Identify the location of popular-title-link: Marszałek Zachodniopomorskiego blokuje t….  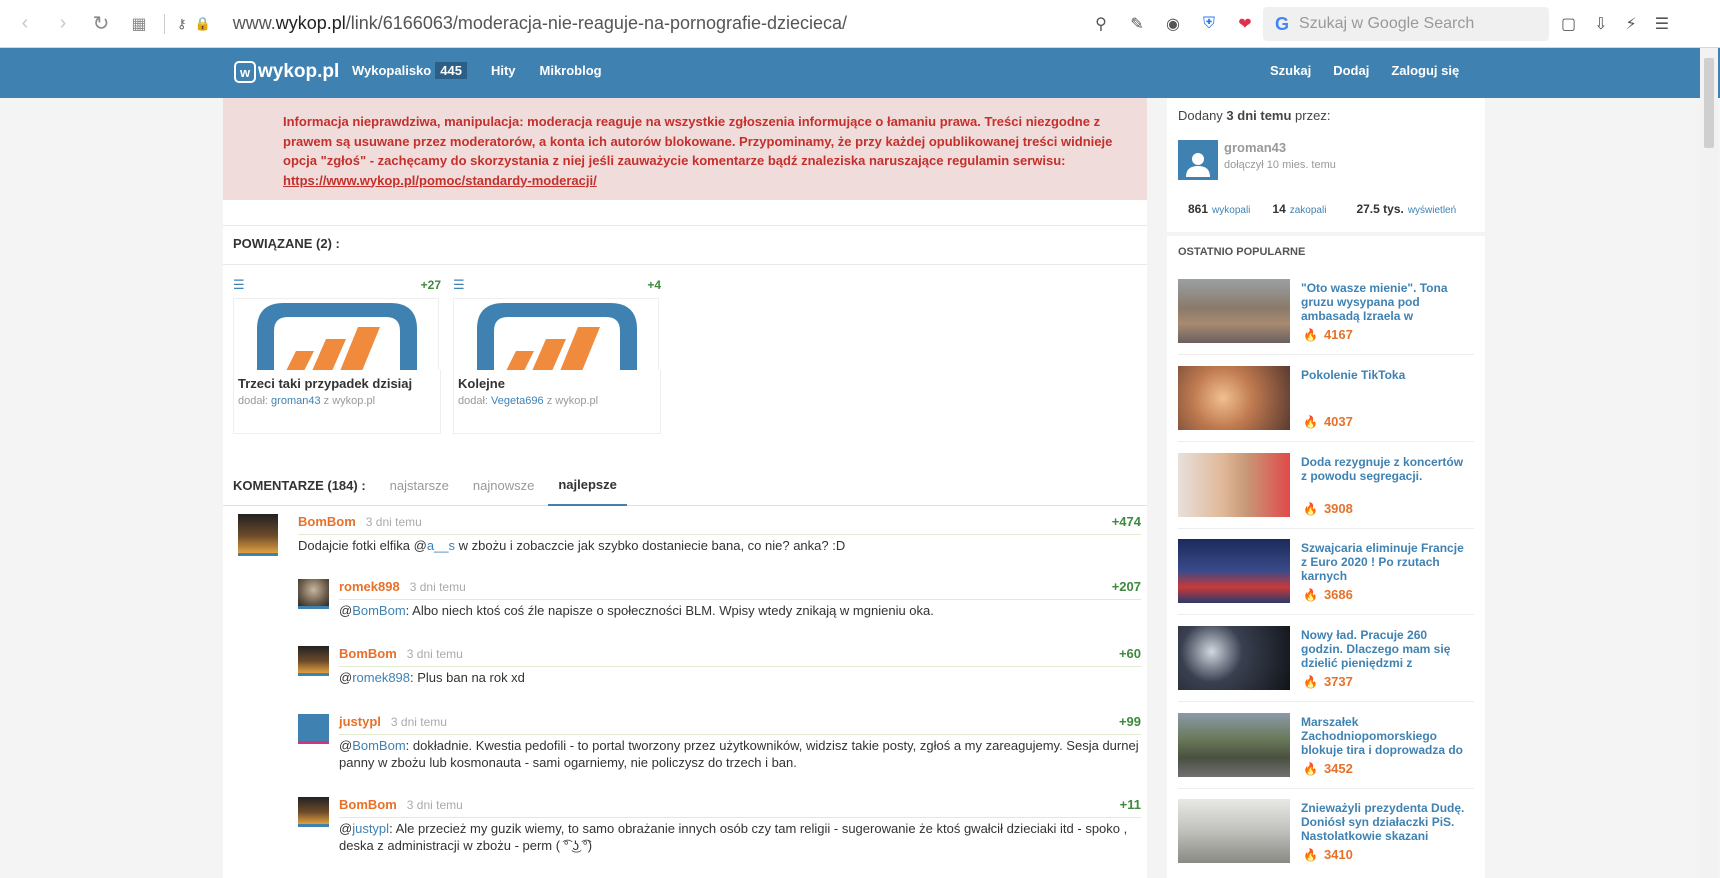
(1386, 736).